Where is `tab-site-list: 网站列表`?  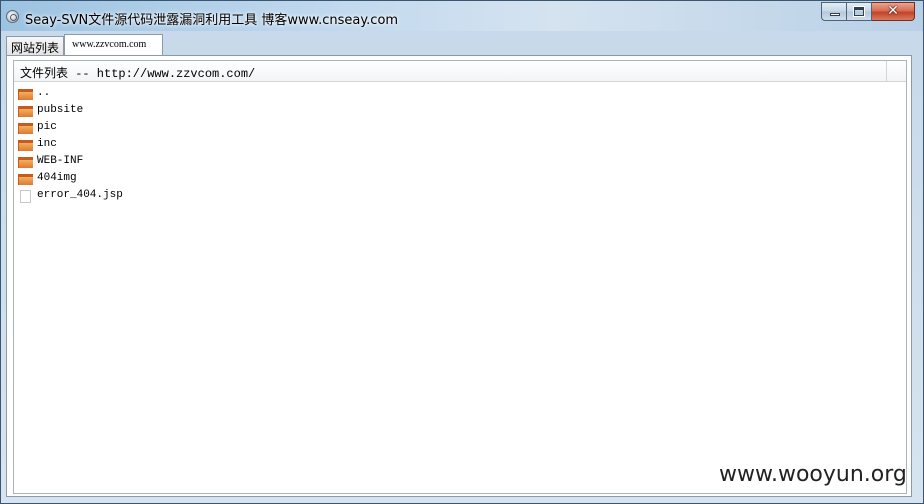 tab-site-list: 网站列表 is located at coordinates (35, 45).